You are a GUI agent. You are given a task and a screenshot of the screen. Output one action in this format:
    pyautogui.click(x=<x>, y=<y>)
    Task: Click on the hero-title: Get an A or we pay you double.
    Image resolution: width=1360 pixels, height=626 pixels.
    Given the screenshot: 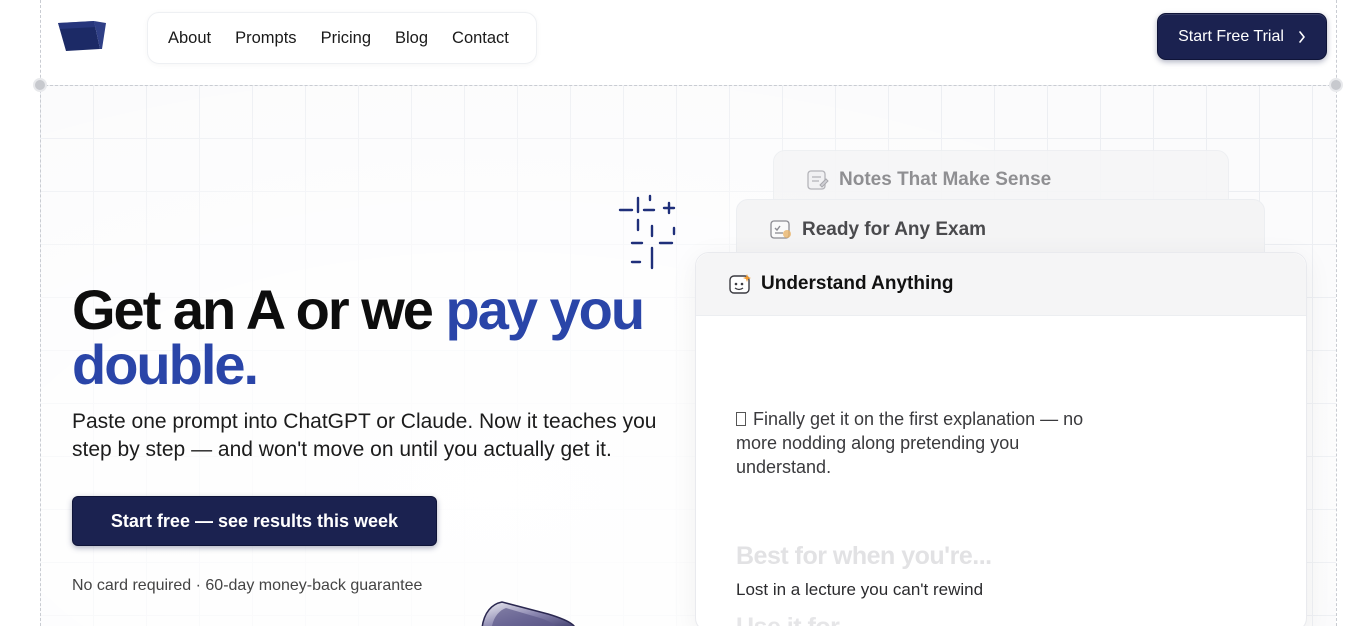 What is the action you would take?
    pyautogui.click(x=372, y=337)
    